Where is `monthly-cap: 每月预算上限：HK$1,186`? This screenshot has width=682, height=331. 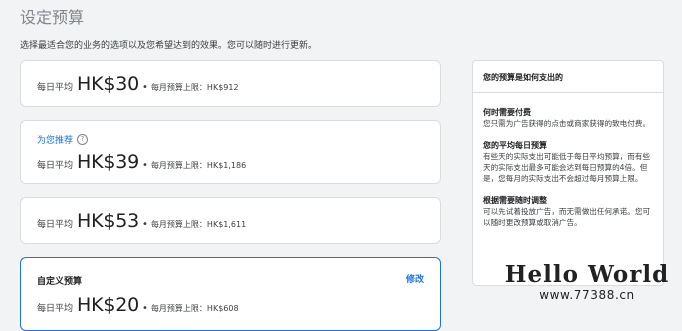 monthly-cap: 每月预算上限：HK$1,186 is located at coordinates (198, 165).